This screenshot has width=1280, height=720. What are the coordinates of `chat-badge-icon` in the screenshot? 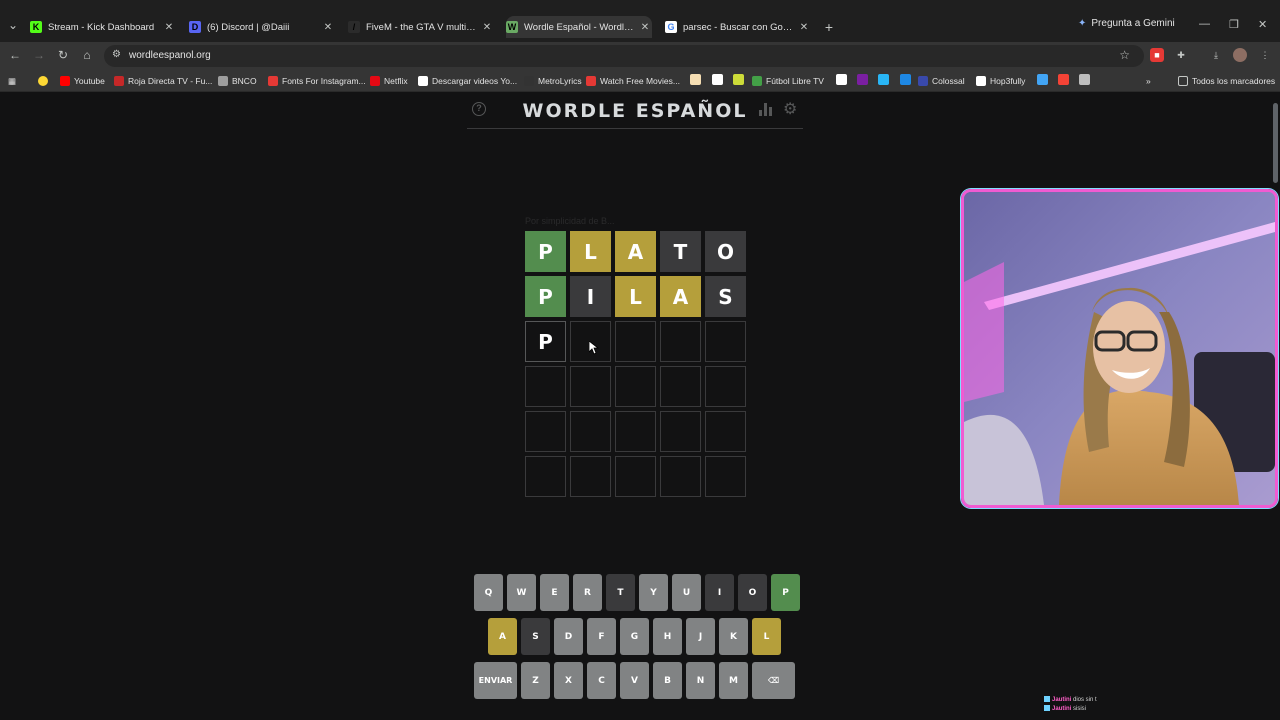 It's located at (1047, 699).